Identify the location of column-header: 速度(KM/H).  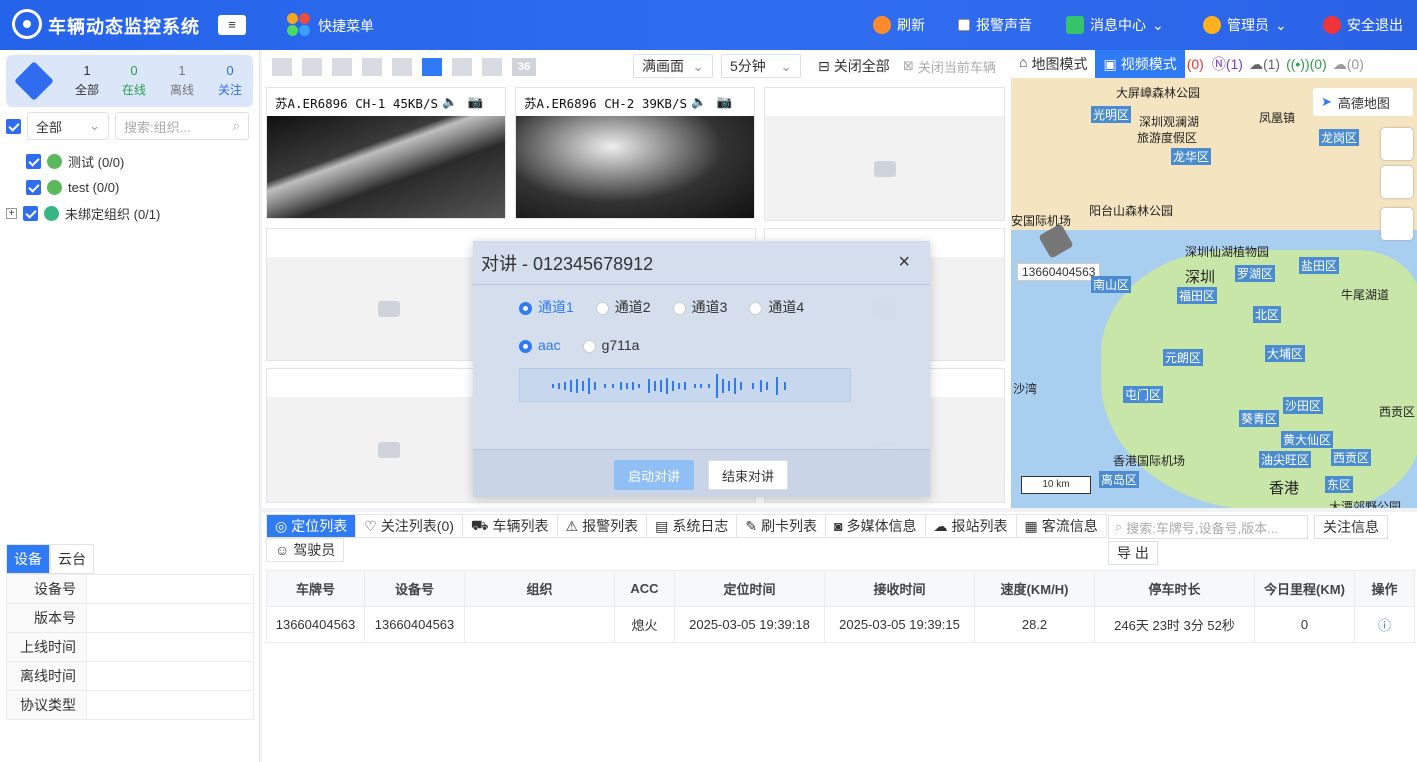
(1034, 588).